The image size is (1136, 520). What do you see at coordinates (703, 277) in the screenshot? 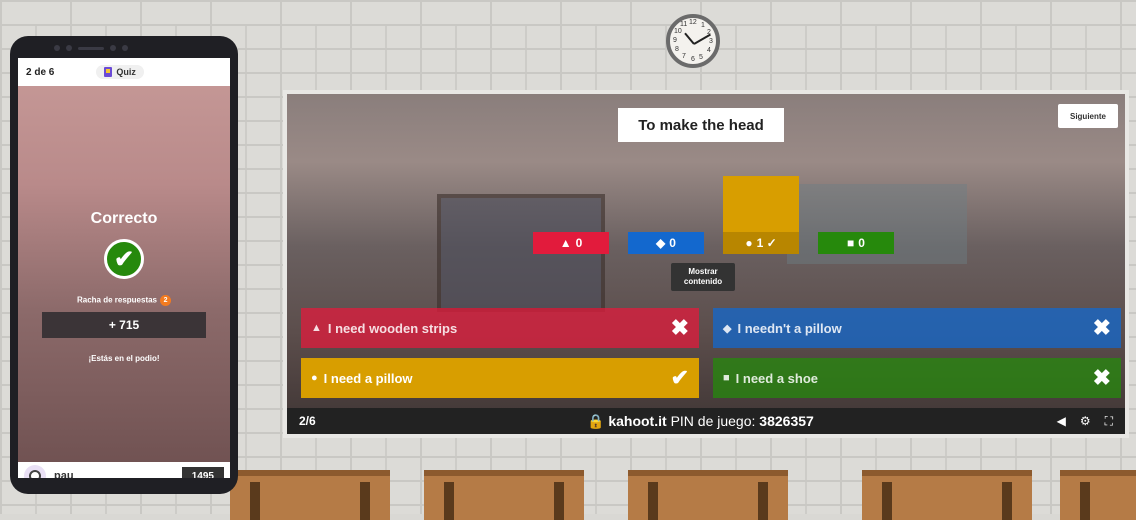
I see `show-content-button: Mostrar contenido` at bounding box center [703, 277].